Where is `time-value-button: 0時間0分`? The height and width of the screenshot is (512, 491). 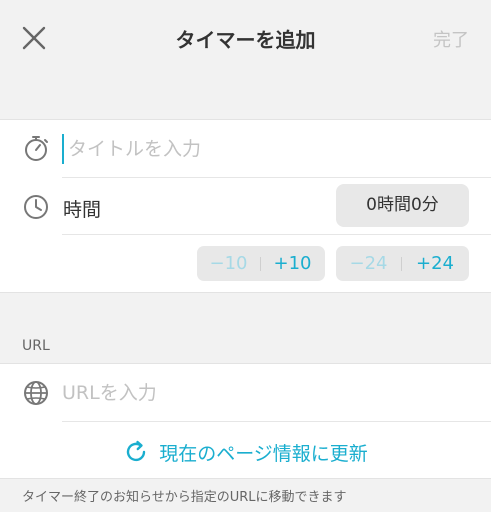
time-value-button: 0時間0分 is located at coordinates (402, 205).